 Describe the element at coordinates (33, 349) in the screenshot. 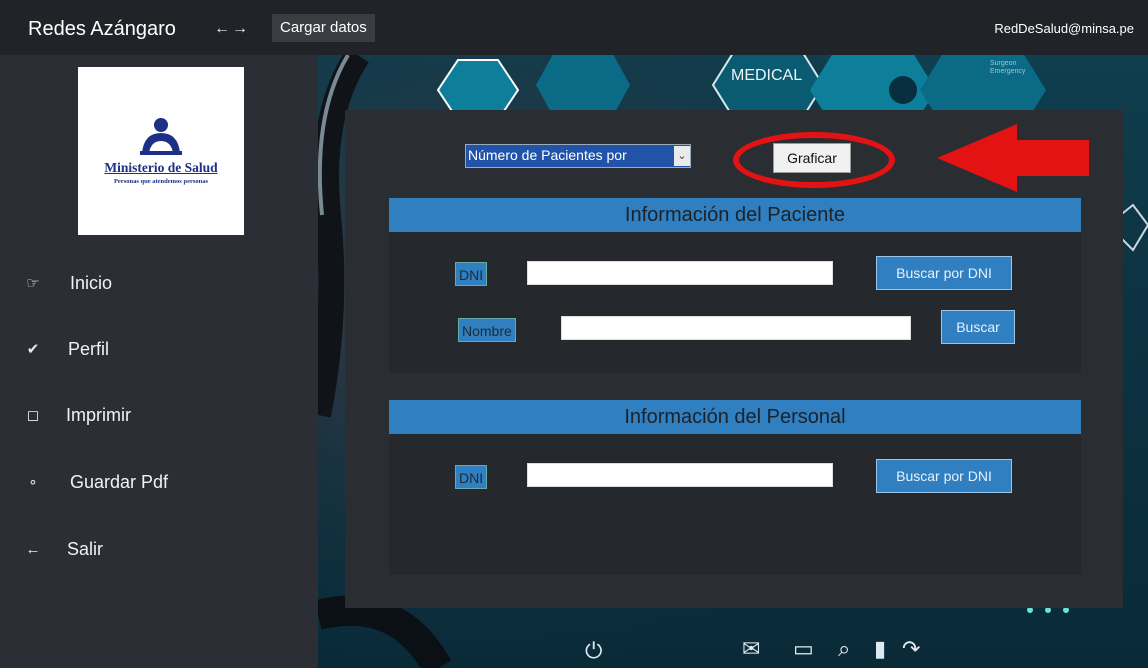

I see `profile-icon: ✔` at that location.